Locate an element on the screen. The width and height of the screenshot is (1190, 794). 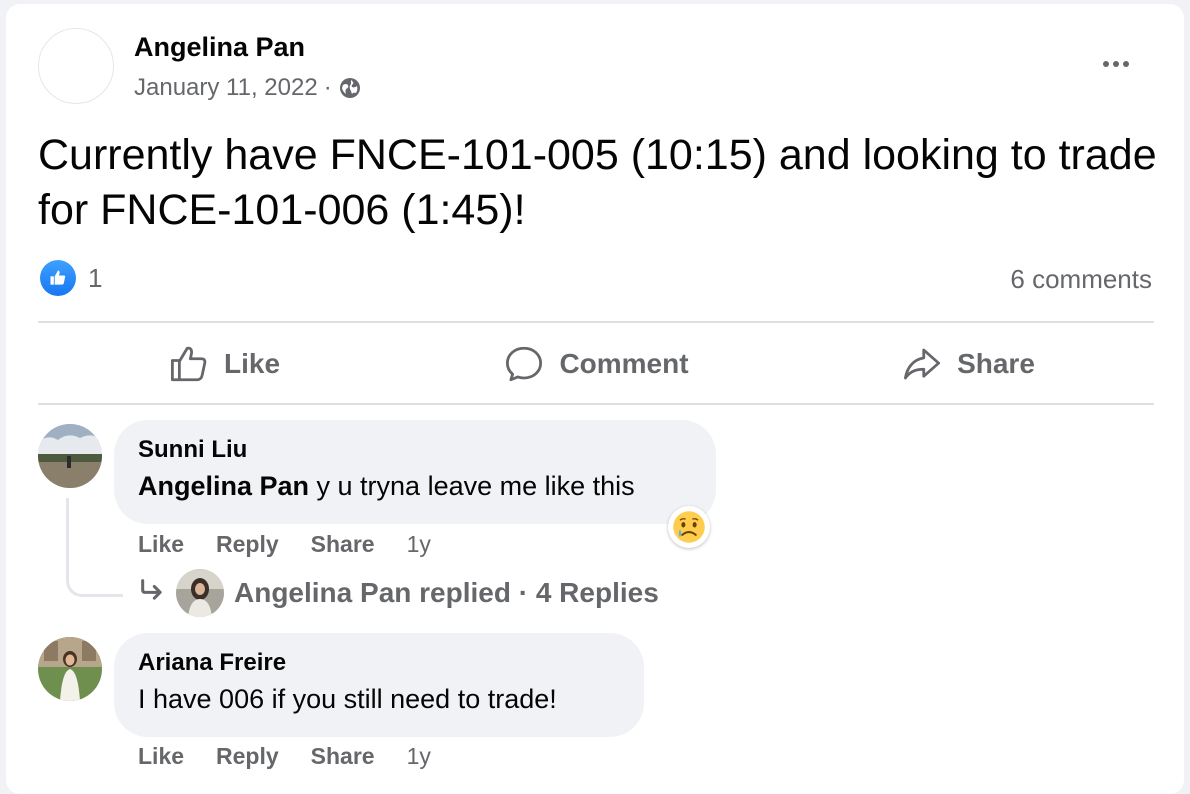
reactions-summary: 1 is located at coordinates (71, 278).